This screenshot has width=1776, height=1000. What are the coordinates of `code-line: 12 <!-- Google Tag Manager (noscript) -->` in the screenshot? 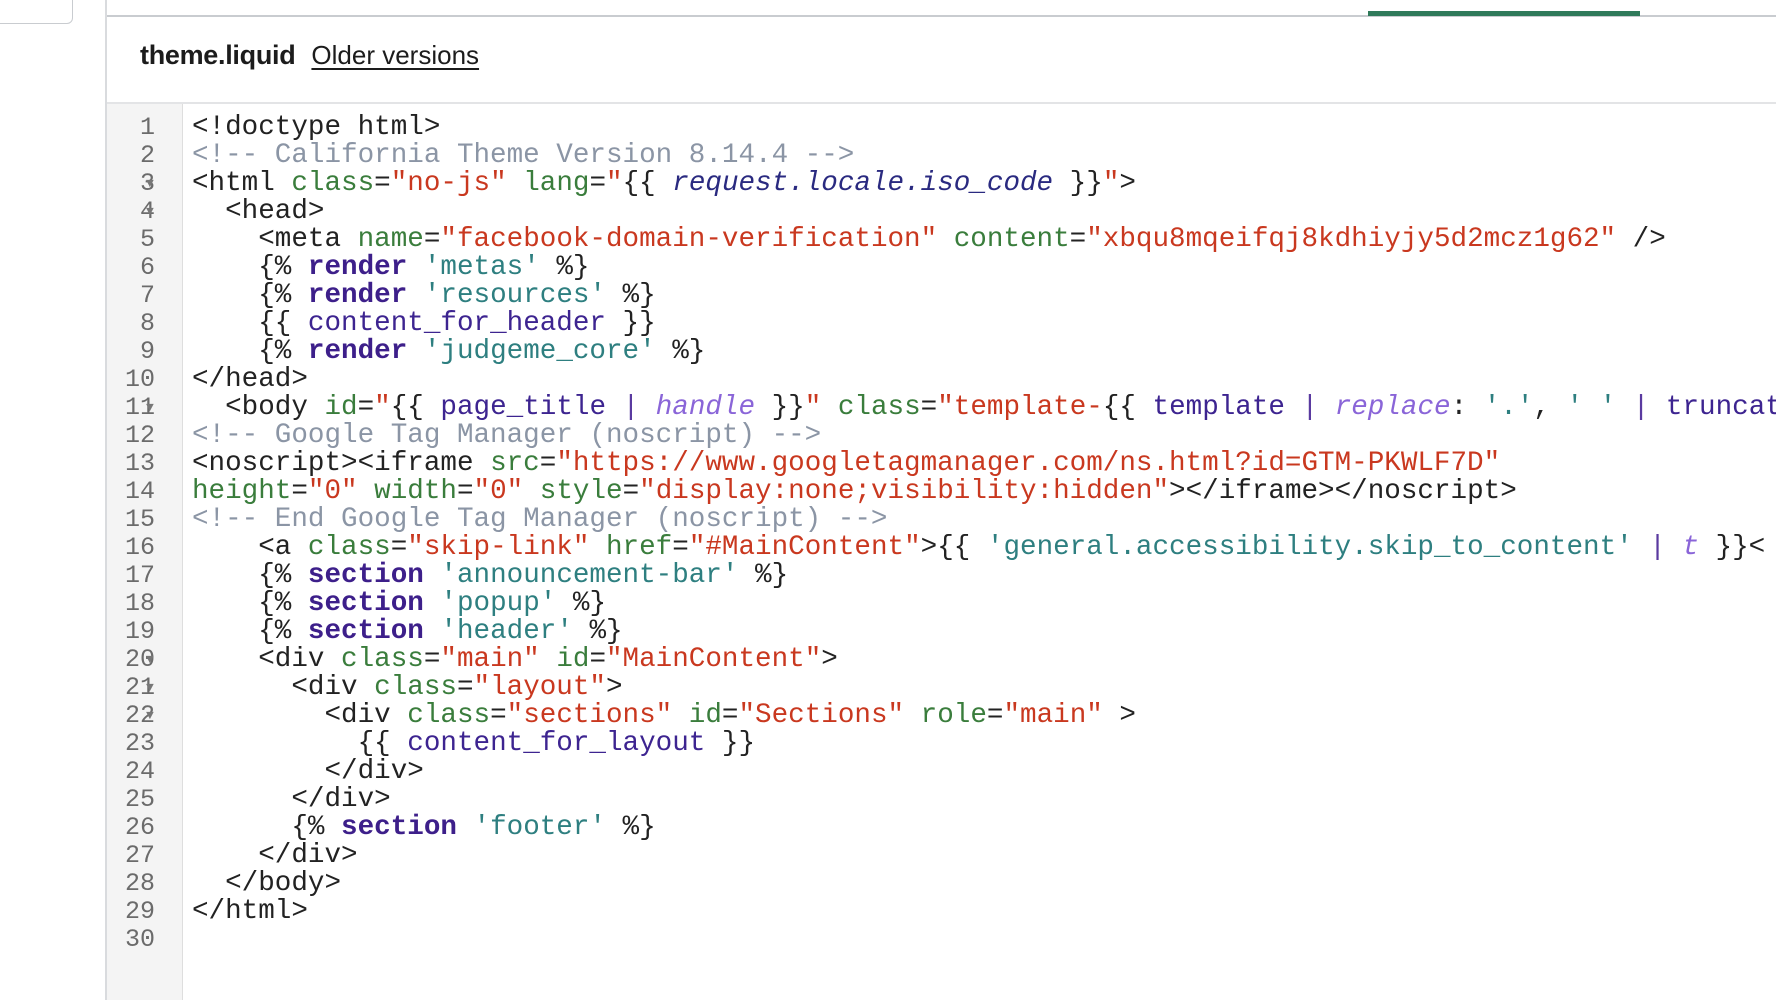 It's located at (950, 436).